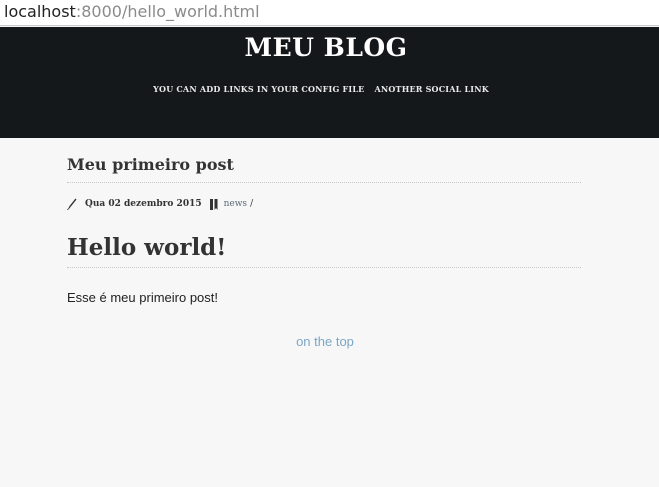 Image resolution: width=659 pixels, height=487 pixels. What do you see at coordinates (324, 250) in the screenshot?
I see `article-heading: Hello world!` at bounding box center [324, 250].